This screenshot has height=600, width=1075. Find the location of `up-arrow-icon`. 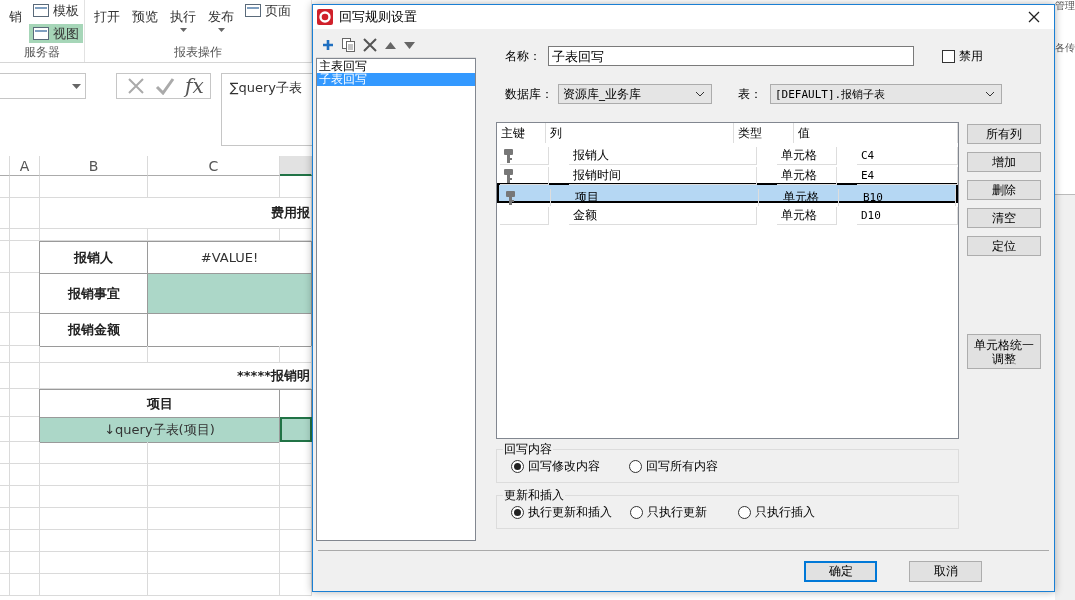

up-arrow-icon is located at coordinates (390, 45).